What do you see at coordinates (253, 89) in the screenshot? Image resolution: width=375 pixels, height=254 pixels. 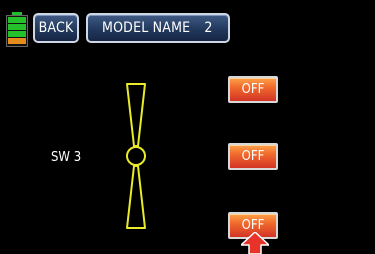 I see `position-up-off-button: OFF` at bounding box center [253, 89].